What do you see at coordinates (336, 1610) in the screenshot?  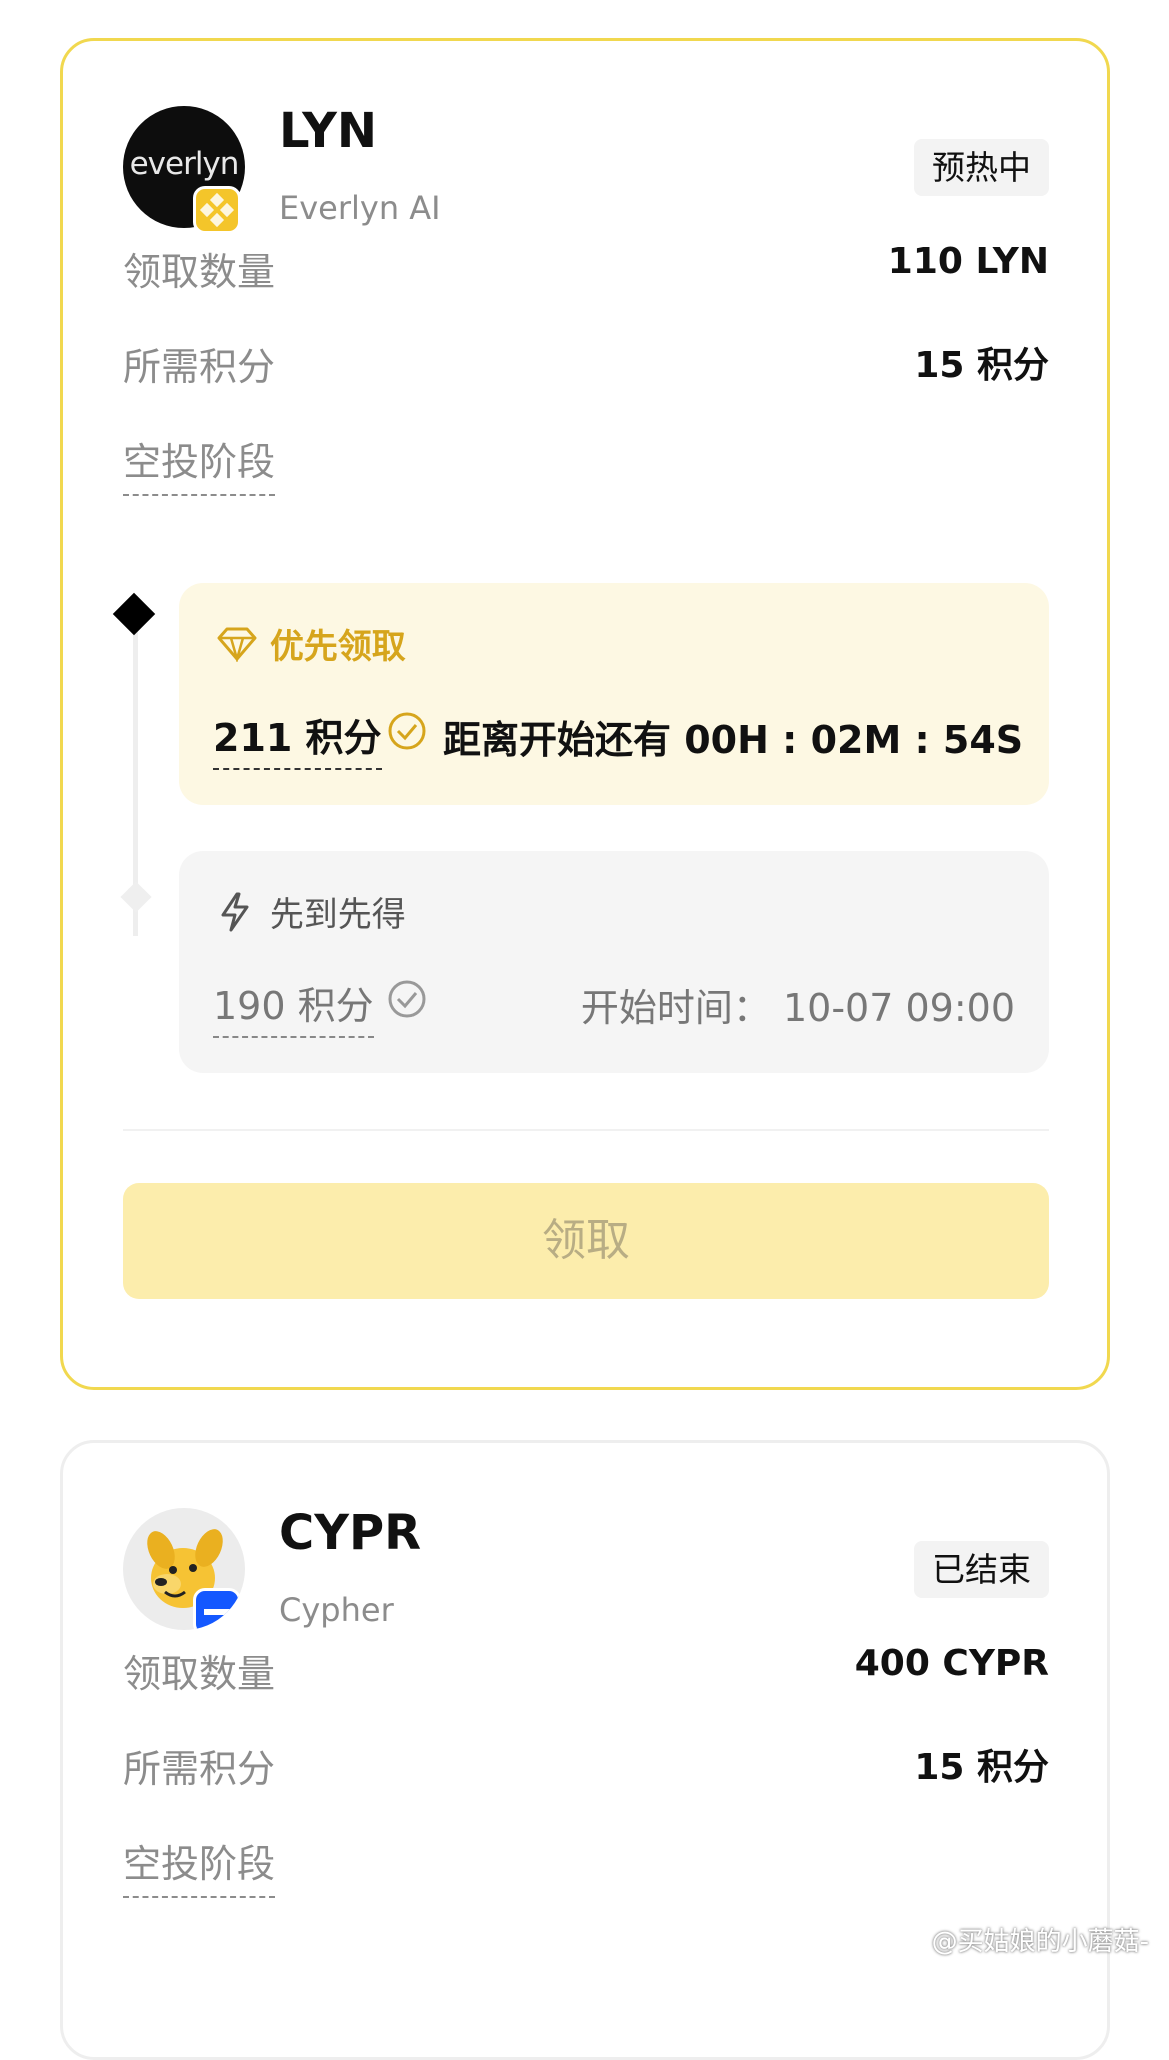 I see `token-name: Cypher` at bounding box center [336, 1610].